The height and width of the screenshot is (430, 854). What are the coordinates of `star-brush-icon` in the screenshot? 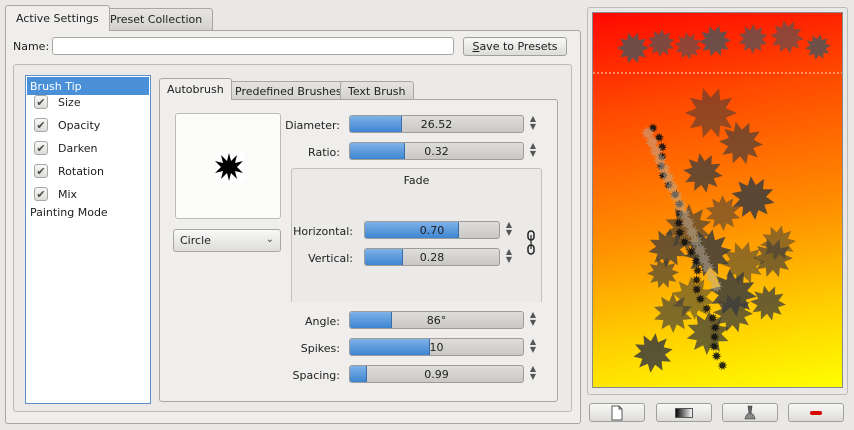 It's located at (229, 167).